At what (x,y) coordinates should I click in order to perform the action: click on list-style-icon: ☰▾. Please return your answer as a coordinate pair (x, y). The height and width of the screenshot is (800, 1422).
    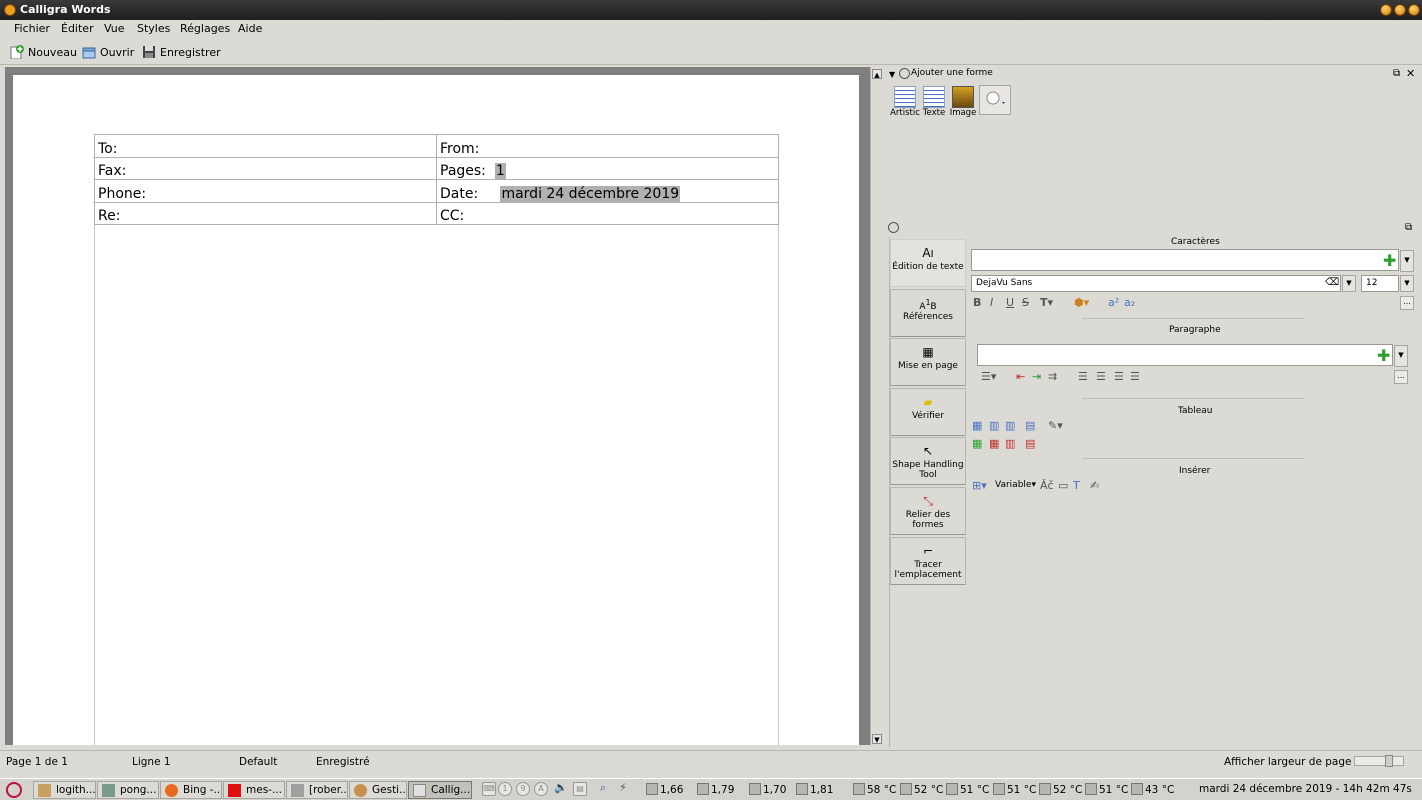
    Looking at the image, I should click on (988, 376).